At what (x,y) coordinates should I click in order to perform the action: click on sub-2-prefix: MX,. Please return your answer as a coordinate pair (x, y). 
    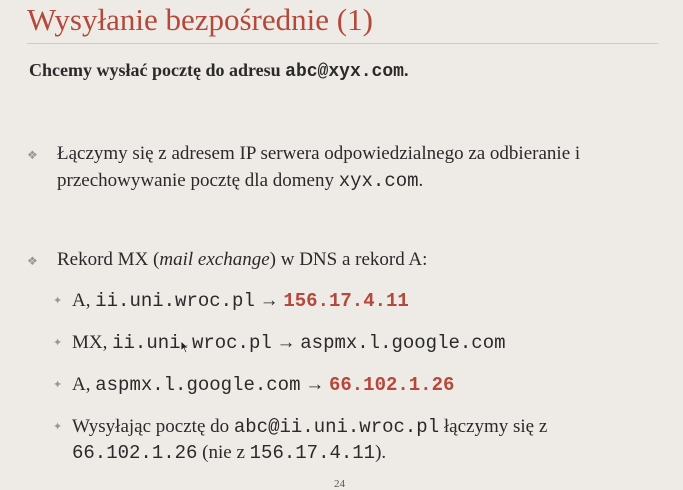
    Looking at the image, I should click on (92, 342).